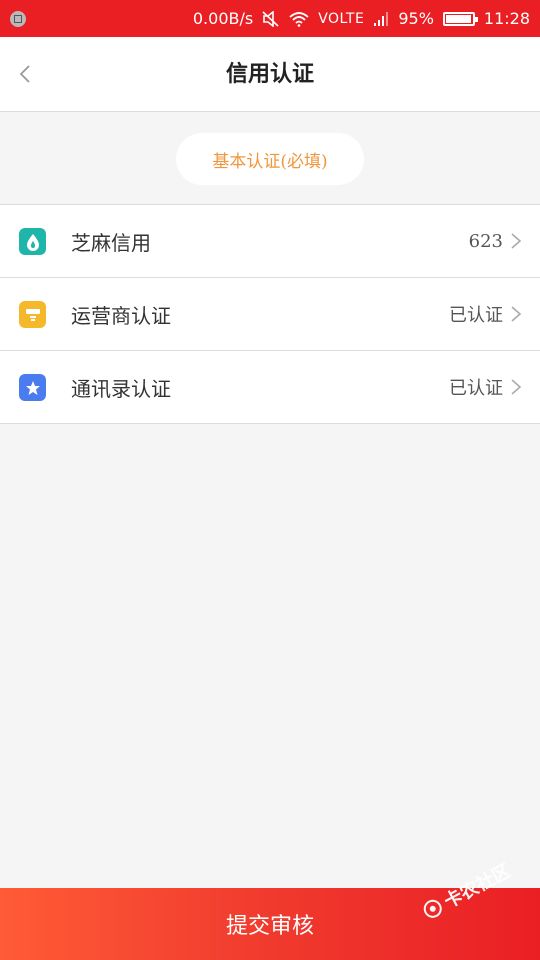 The height and width of the screenshot is (960, 540). Describe the element at coordinates (111, 242) in the screenshot. I see `item-label: 芝麻信用` at that location.